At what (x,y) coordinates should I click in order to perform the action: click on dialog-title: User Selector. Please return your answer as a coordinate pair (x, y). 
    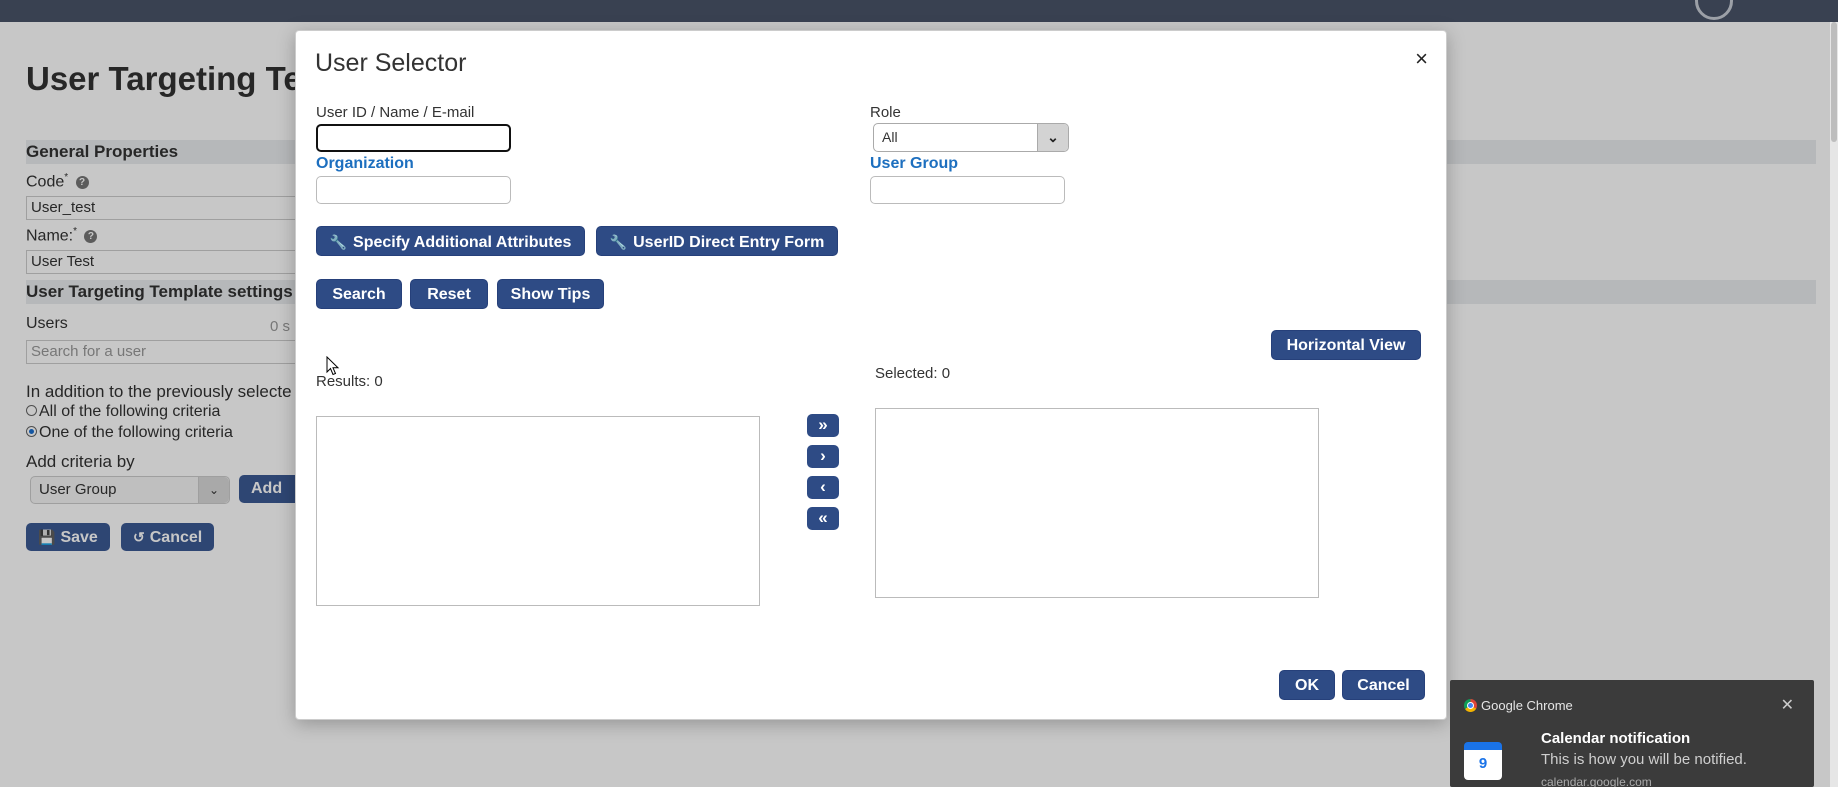
    Looking at the image, I should click on (391, 63).